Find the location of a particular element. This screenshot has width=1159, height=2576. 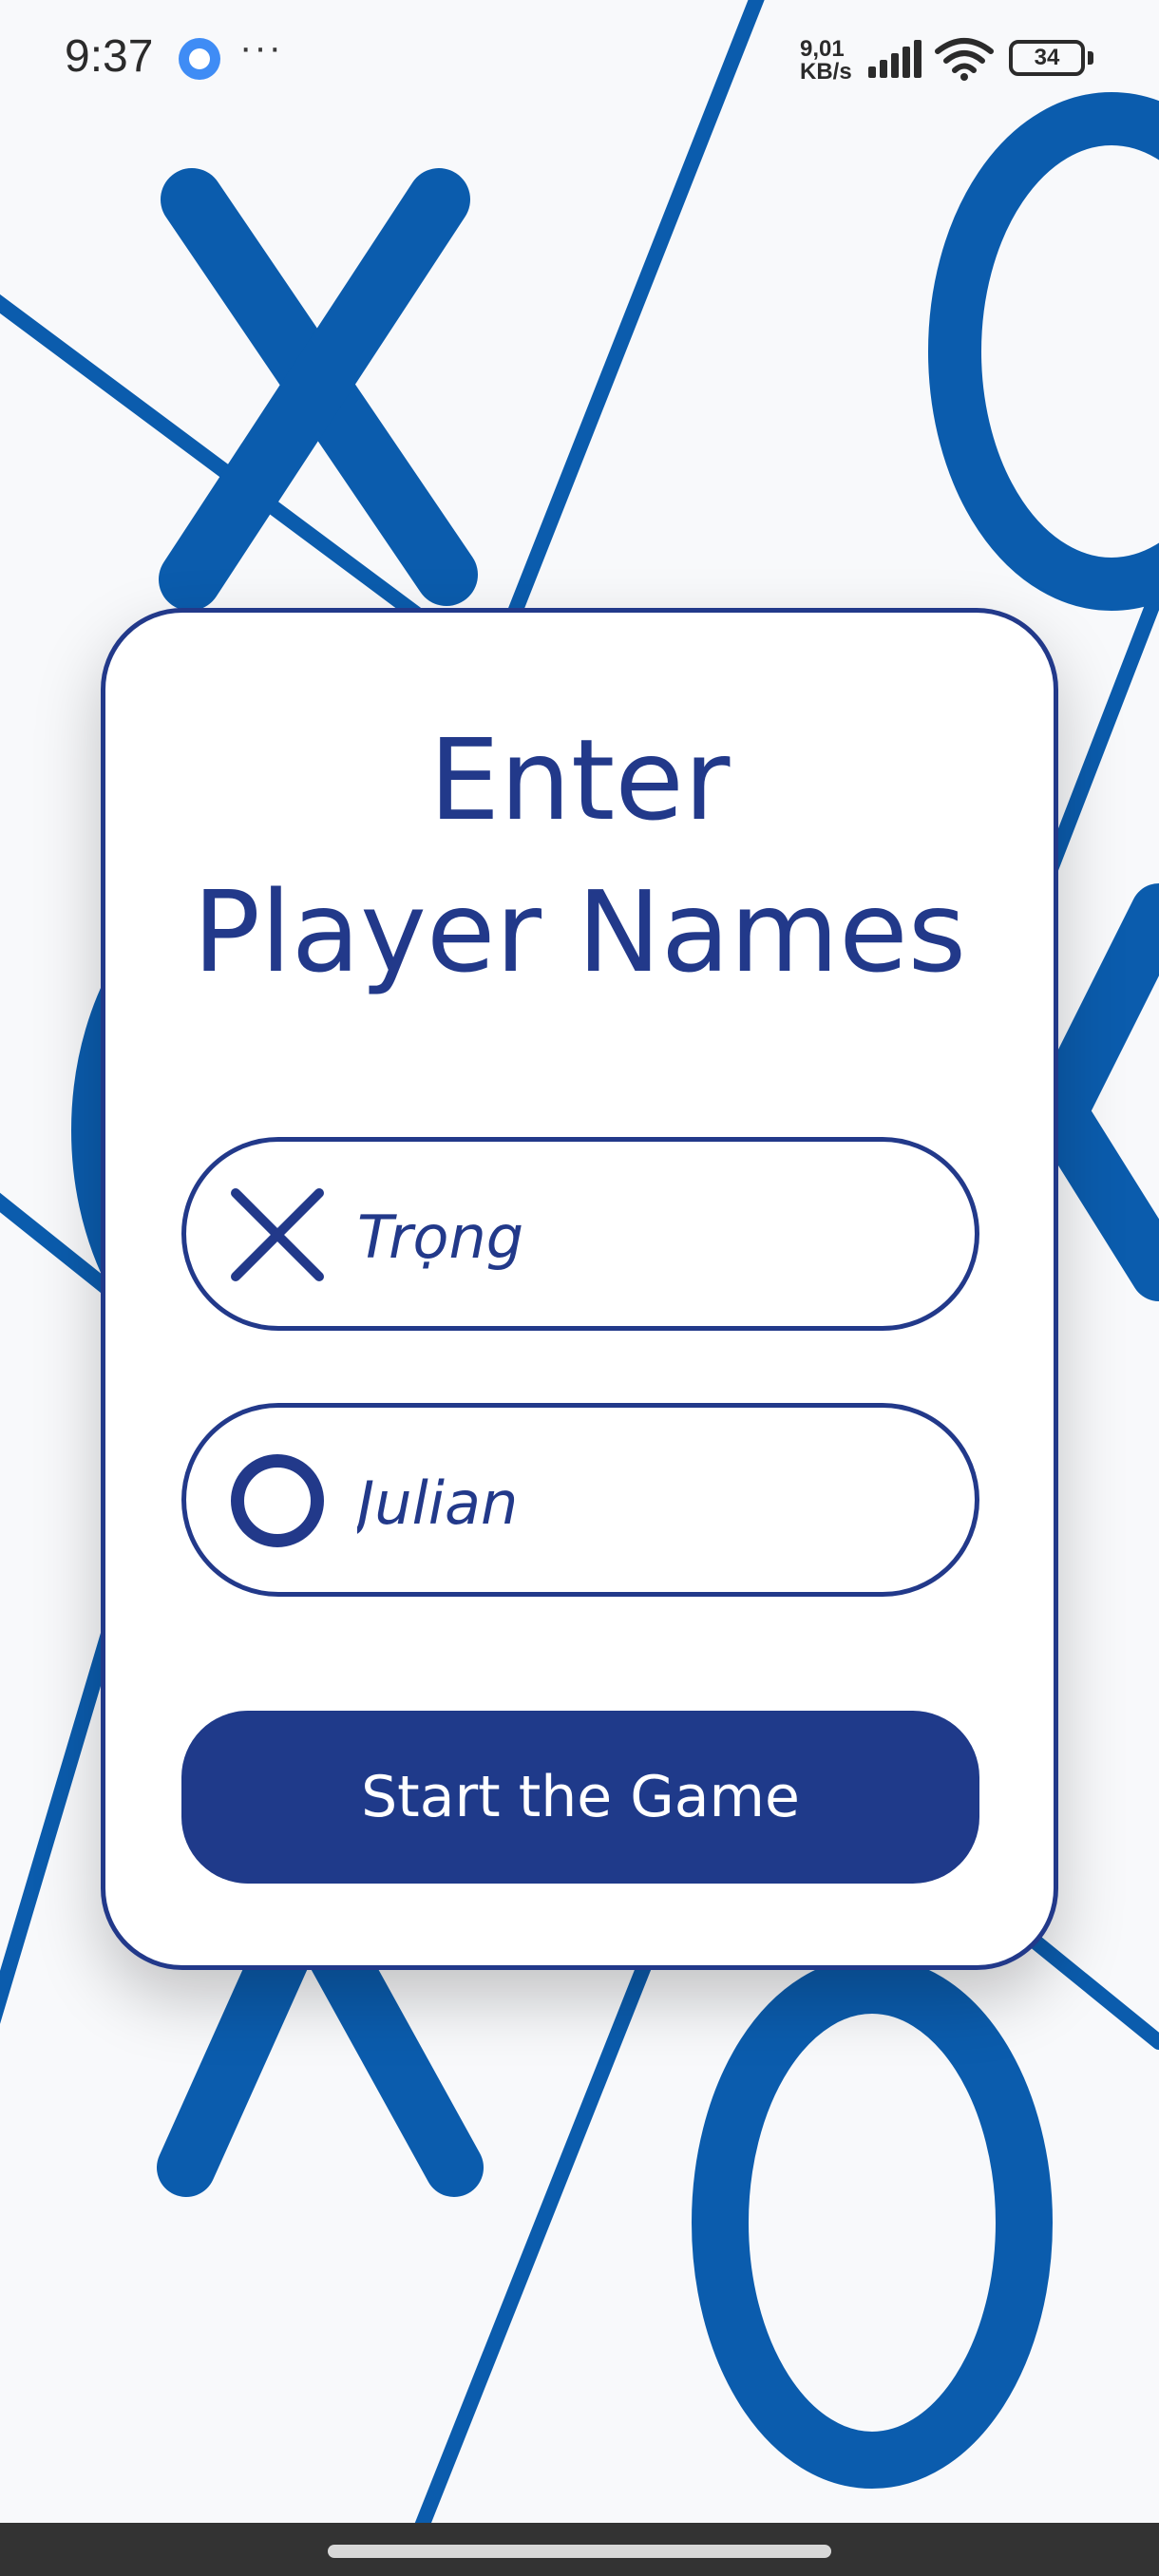

status-bar: 9:37 ··· 9,01 KB/s 34 is located at coordinates (579, 61).